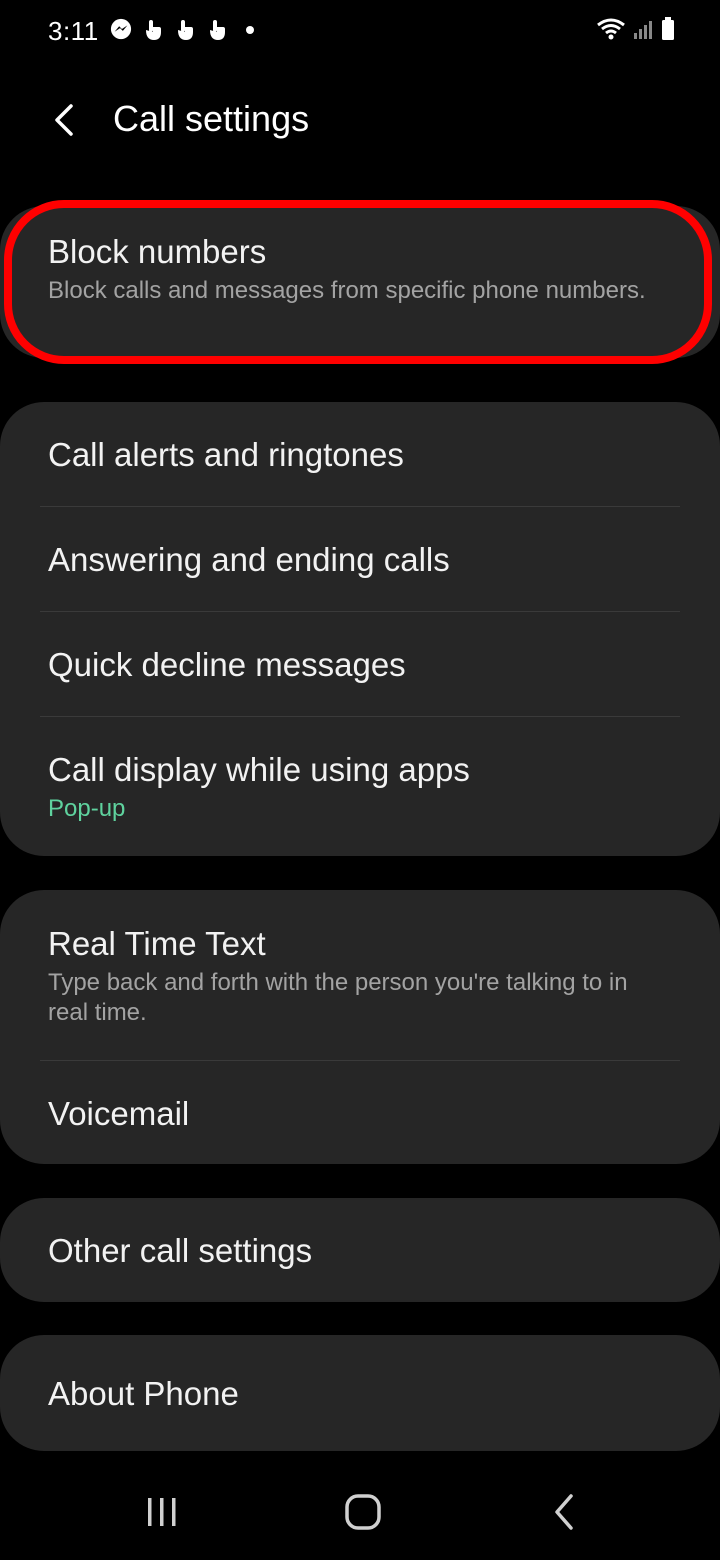 The height and width of the screenshot is (1560, 720). I want to click on status-time: 3:11, so click(73, 31).